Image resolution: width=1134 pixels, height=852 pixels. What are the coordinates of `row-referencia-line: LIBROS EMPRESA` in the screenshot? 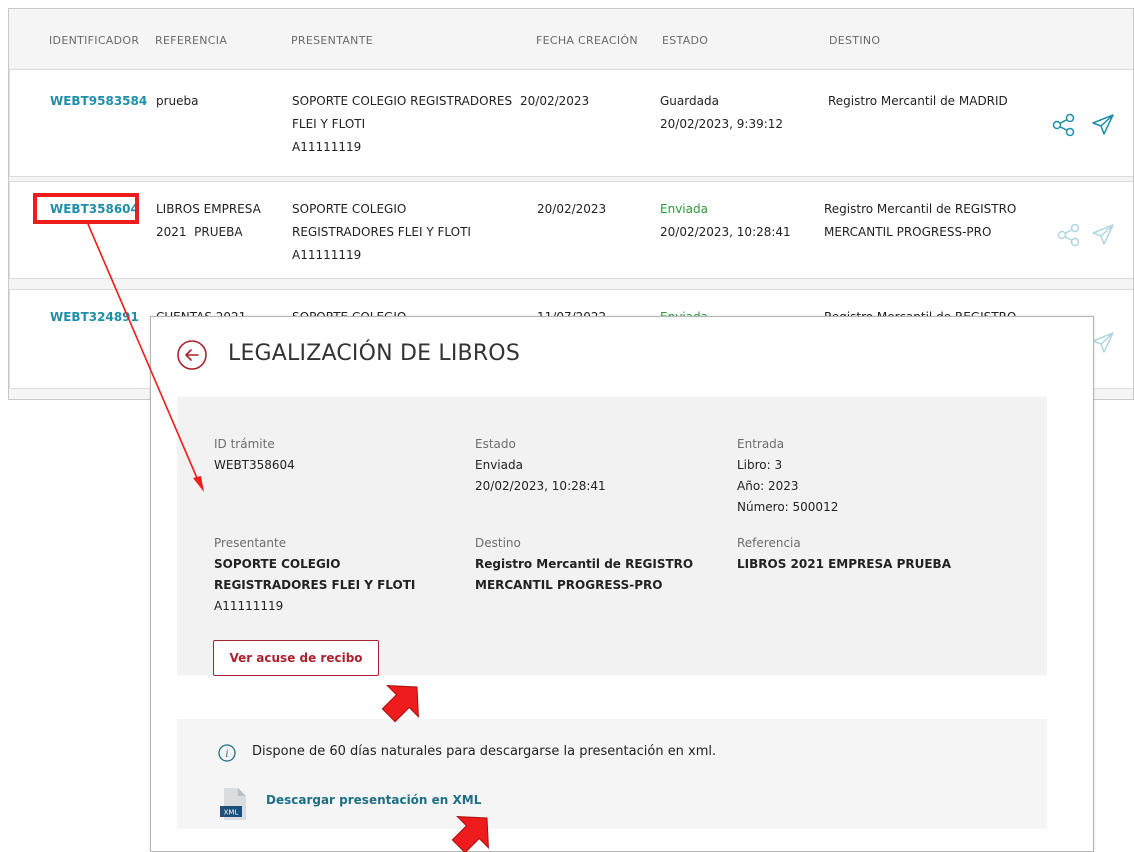 It's located at (208, 209).